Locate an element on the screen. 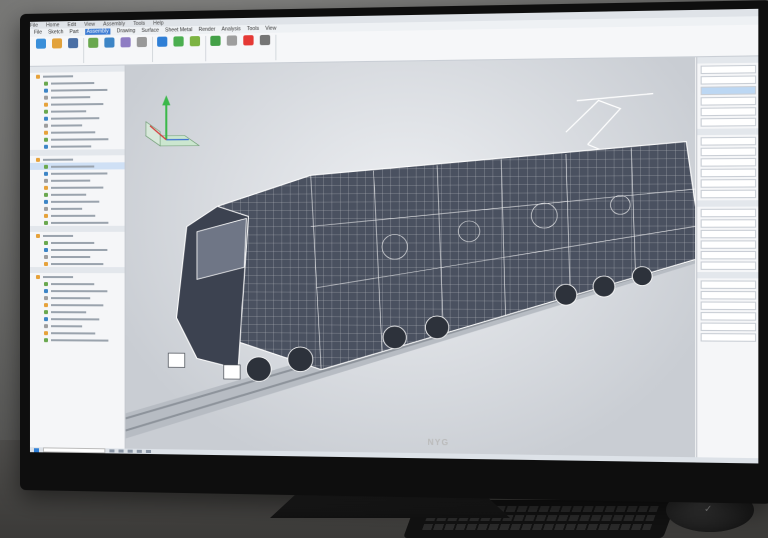 This screenshot has height=538, width=768. fillet-button is located at coordinates (142, 47).